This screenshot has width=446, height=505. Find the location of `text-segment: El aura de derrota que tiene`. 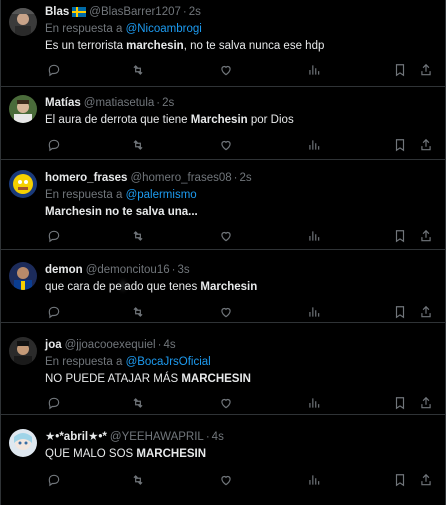

text-segment: El aura de derrota que tiene is located at coordinates (118, 120).